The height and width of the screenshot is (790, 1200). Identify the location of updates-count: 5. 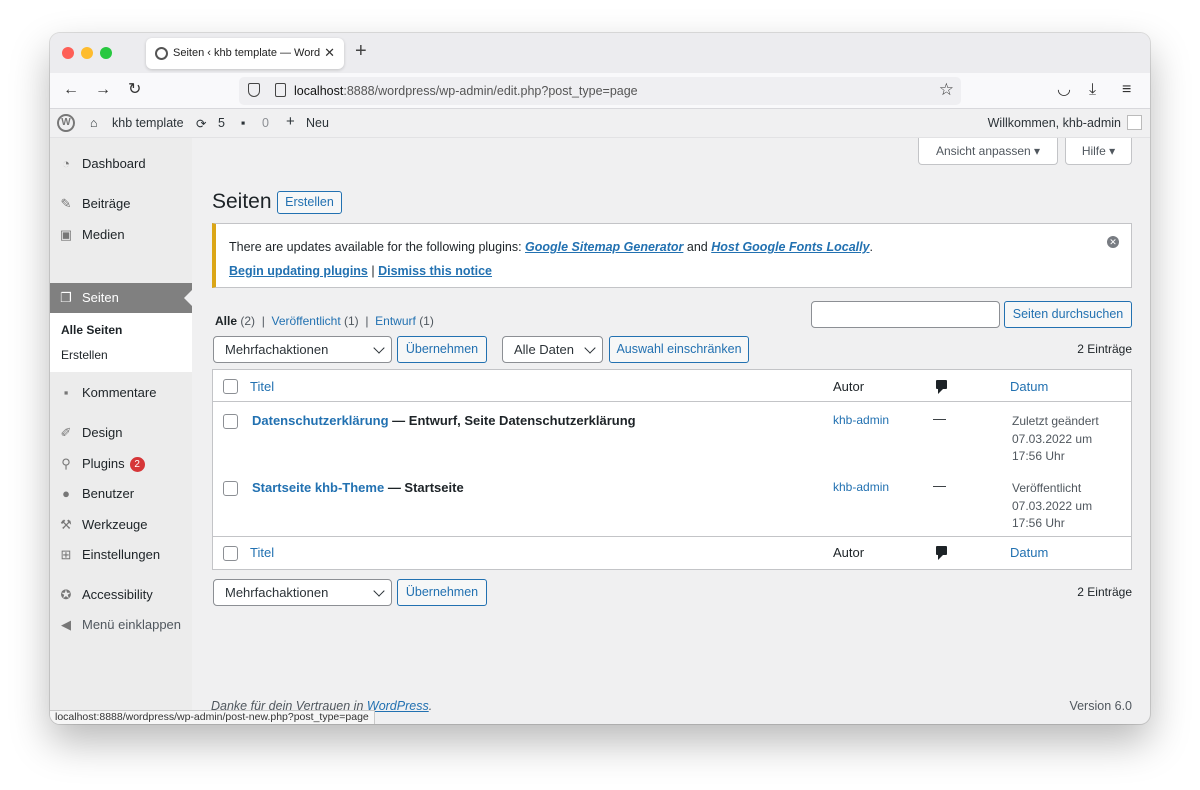
(221, 123).